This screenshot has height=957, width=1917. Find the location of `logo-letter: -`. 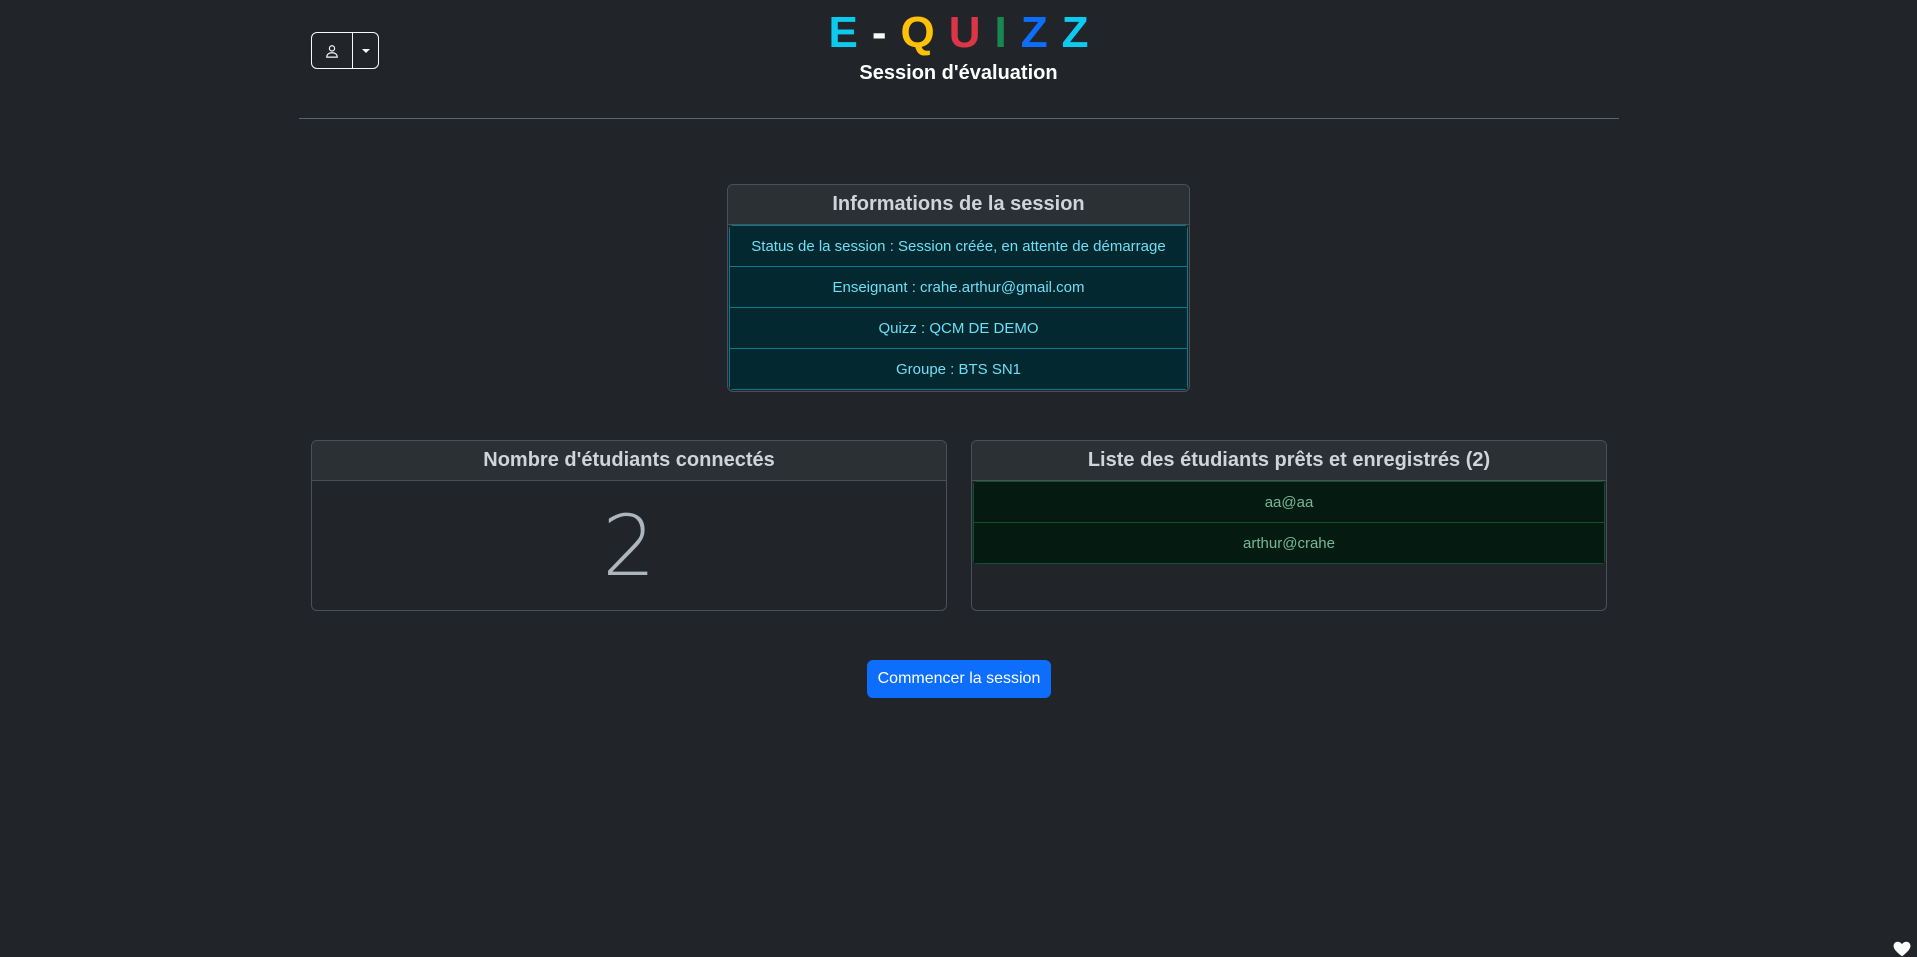

logo-letter: - is located at coordinates (886, 32).